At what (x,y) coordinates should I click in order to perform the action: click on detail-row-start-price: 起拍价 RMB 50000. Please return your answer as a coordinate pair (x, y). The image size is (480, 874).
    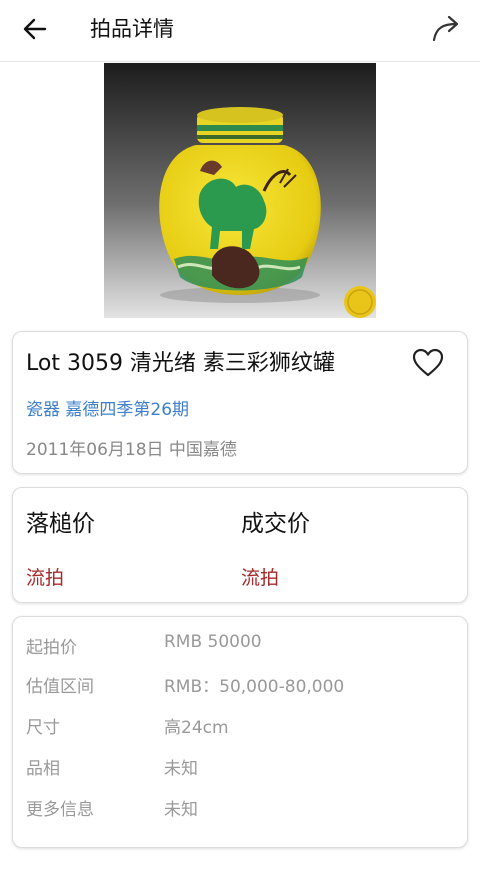
    Looking at the image, I should click on (241, 643).